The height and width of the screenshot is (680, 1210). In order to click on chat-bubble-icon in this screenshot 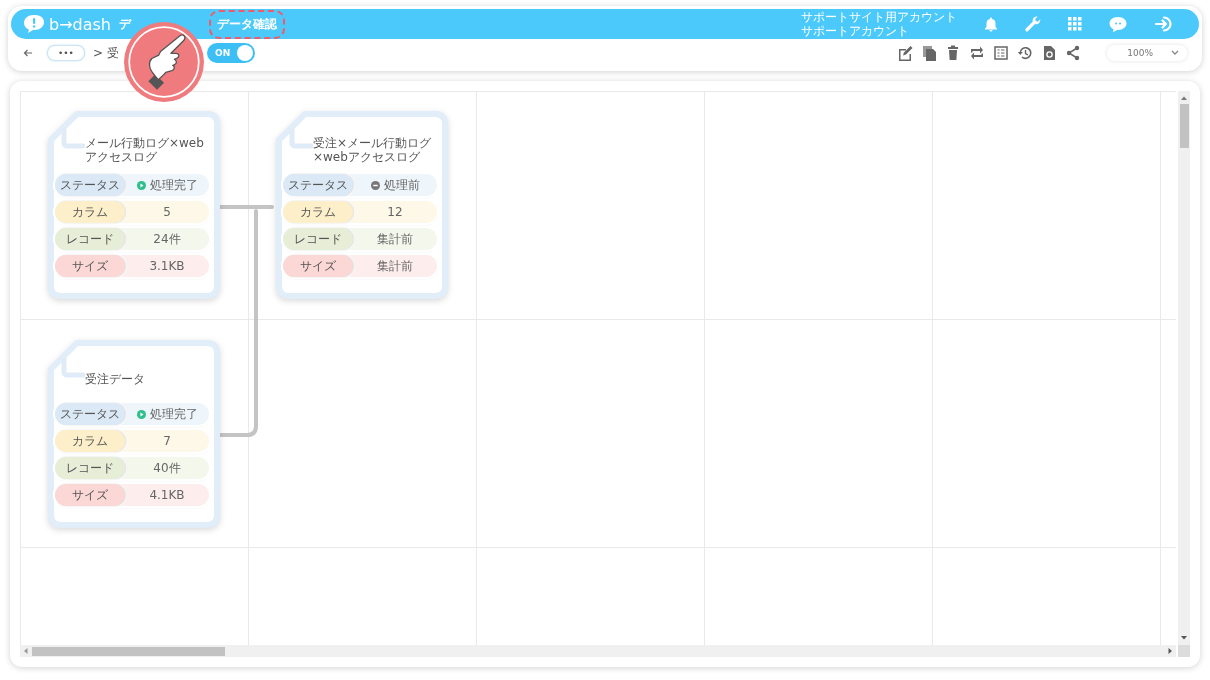, I will do `click(1118, 24)`.